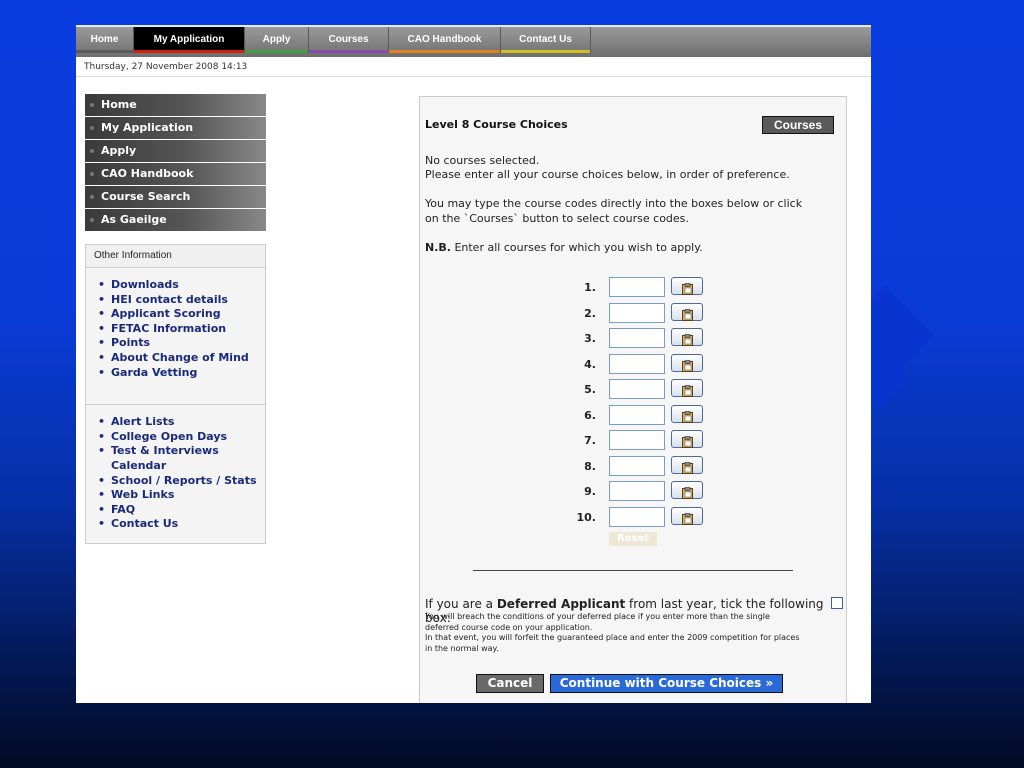 The image size is (1024, 768). Describe the element at coordinates (586, 517) in the screenshot. I see `choice-number: 10.` at that location.